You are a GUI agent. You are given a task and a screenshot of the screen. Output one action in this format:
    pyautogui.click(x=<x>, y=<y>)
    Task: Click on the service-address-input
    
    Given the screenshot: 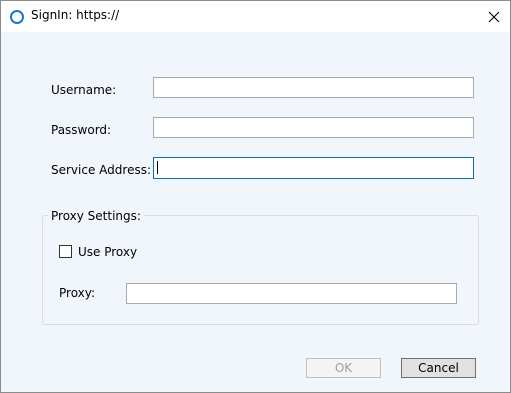 What is the action you would take?
    pyautogui.click(x=313, y=168)
    